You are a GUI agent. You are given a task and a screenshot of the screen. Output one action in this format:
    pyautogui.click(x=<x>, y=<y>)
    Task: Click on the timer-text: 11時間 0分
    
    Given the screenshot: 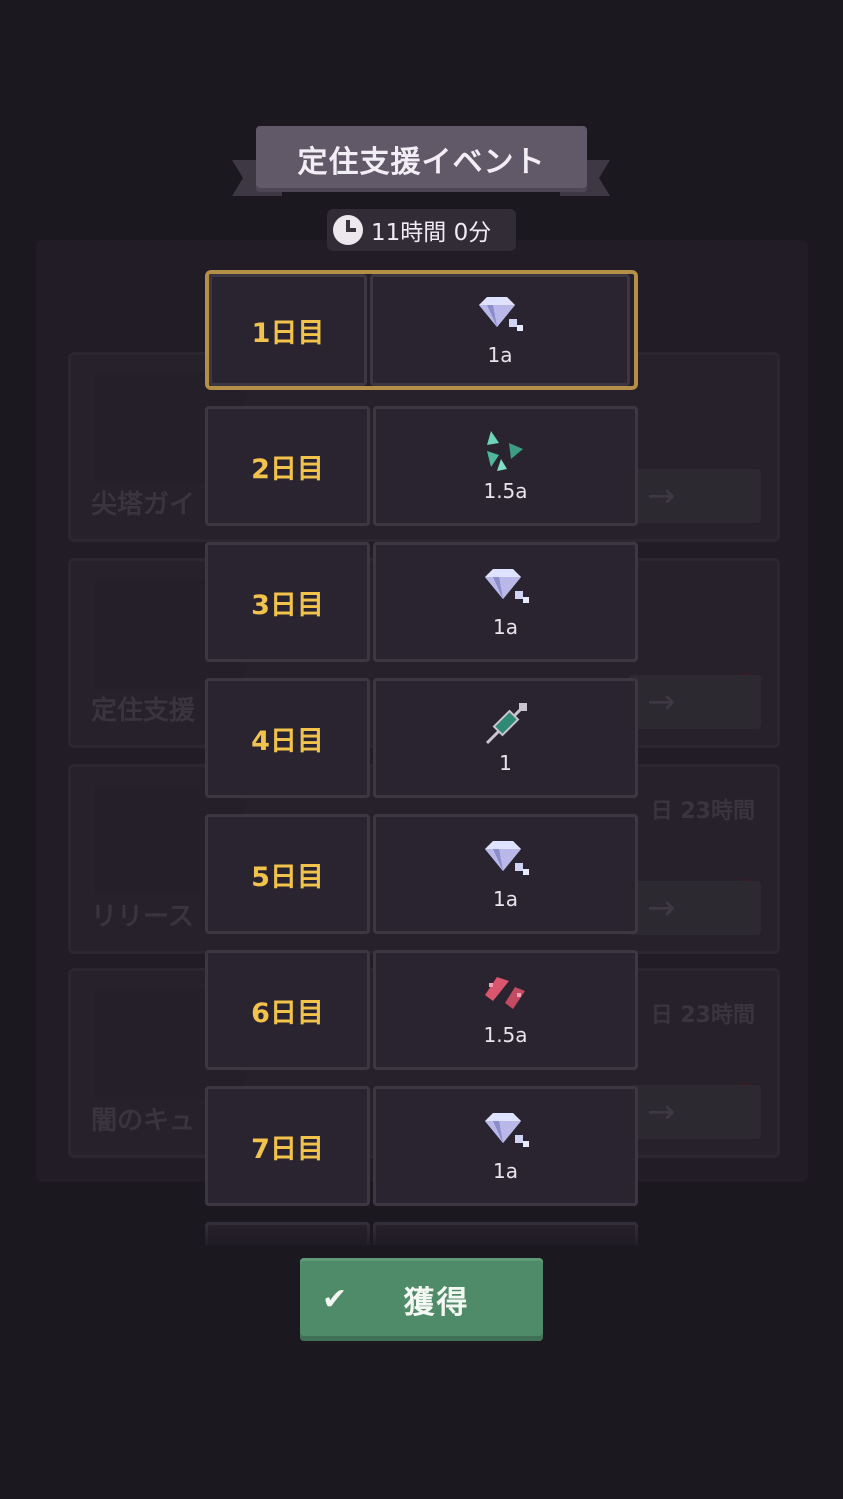 What is the action you would take?
    pyautogui.click(x=431, y=233)
    